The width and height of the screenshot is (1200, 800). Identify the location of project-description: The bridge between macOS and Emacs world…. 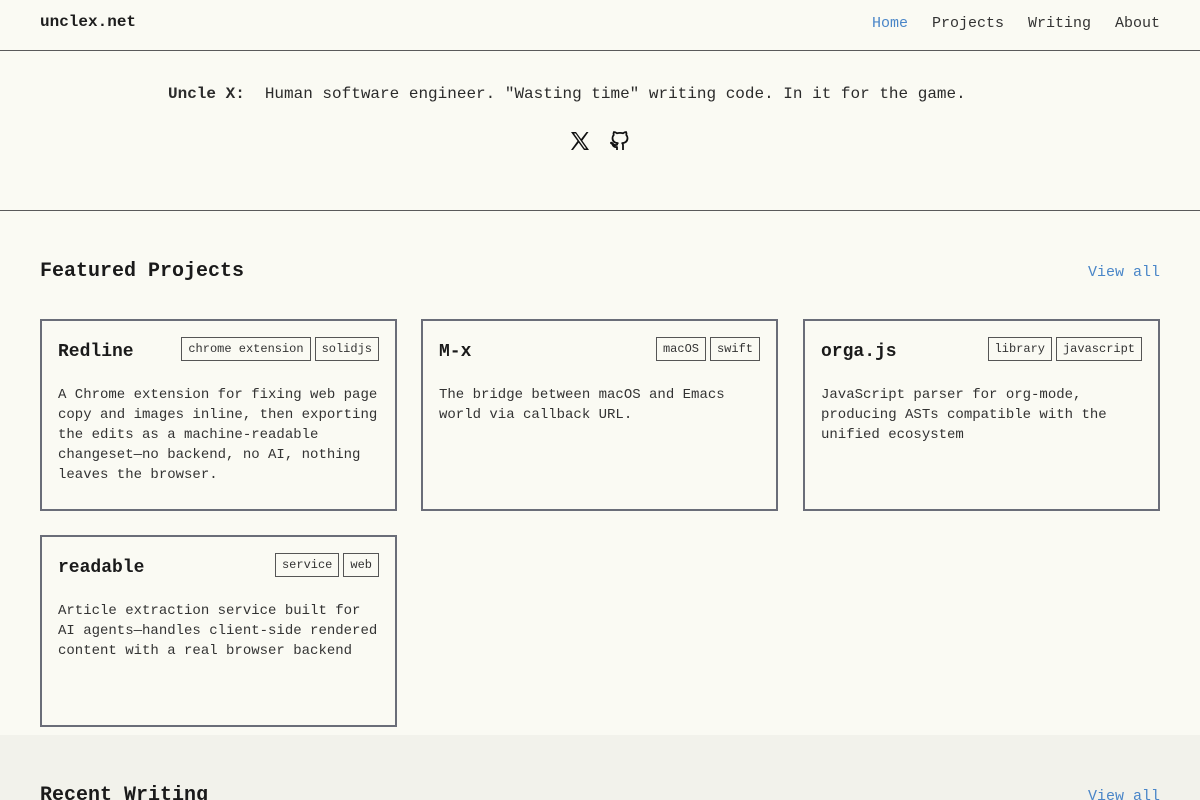
(582, 405).